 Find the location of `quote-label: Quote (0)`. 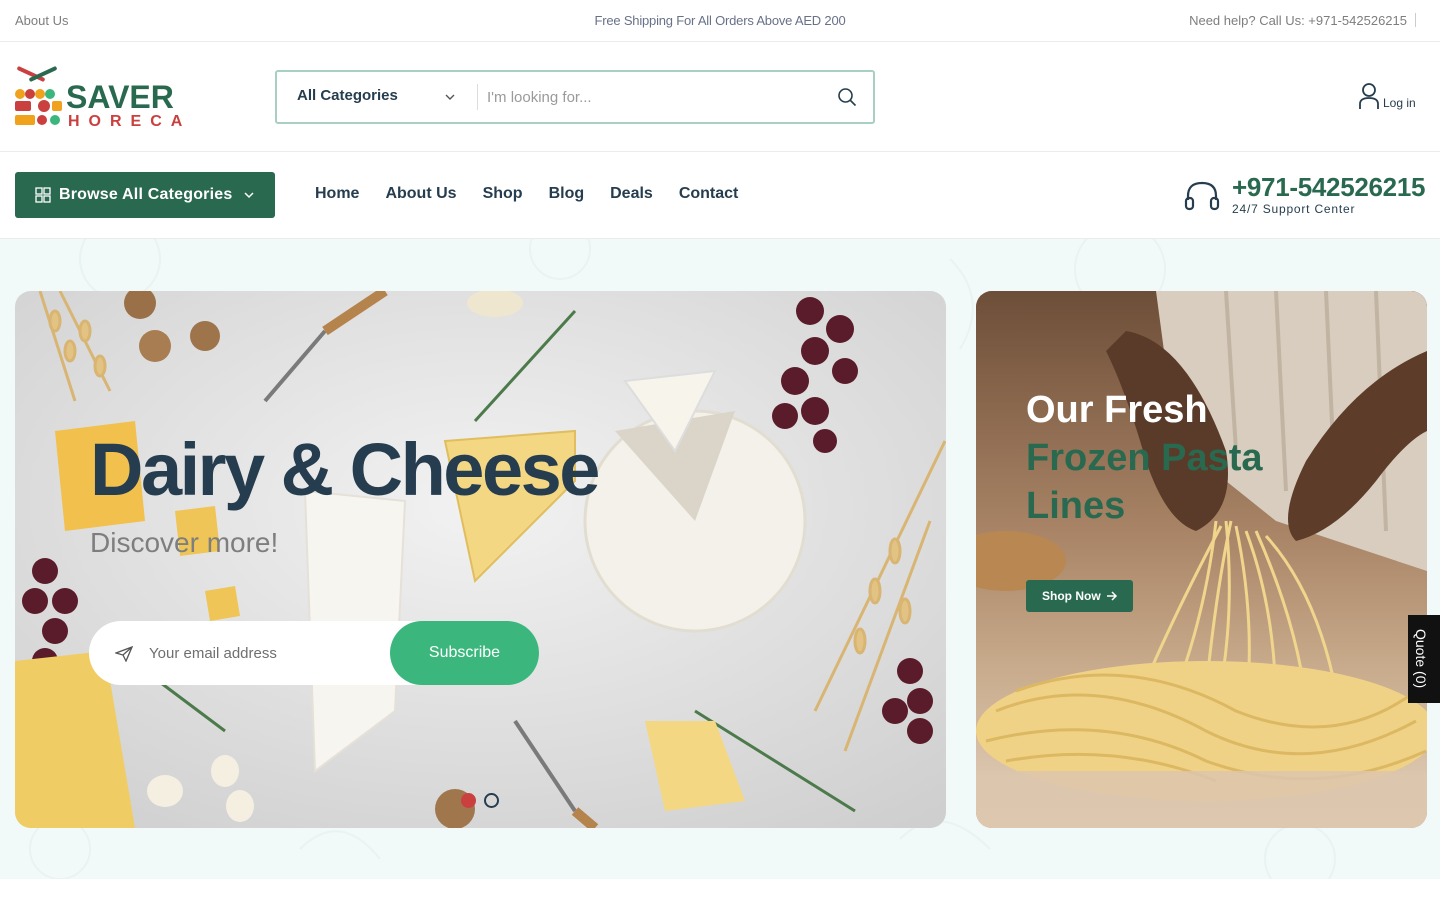

quote-label: Quote (0) is located at coordinates (1421, 659).